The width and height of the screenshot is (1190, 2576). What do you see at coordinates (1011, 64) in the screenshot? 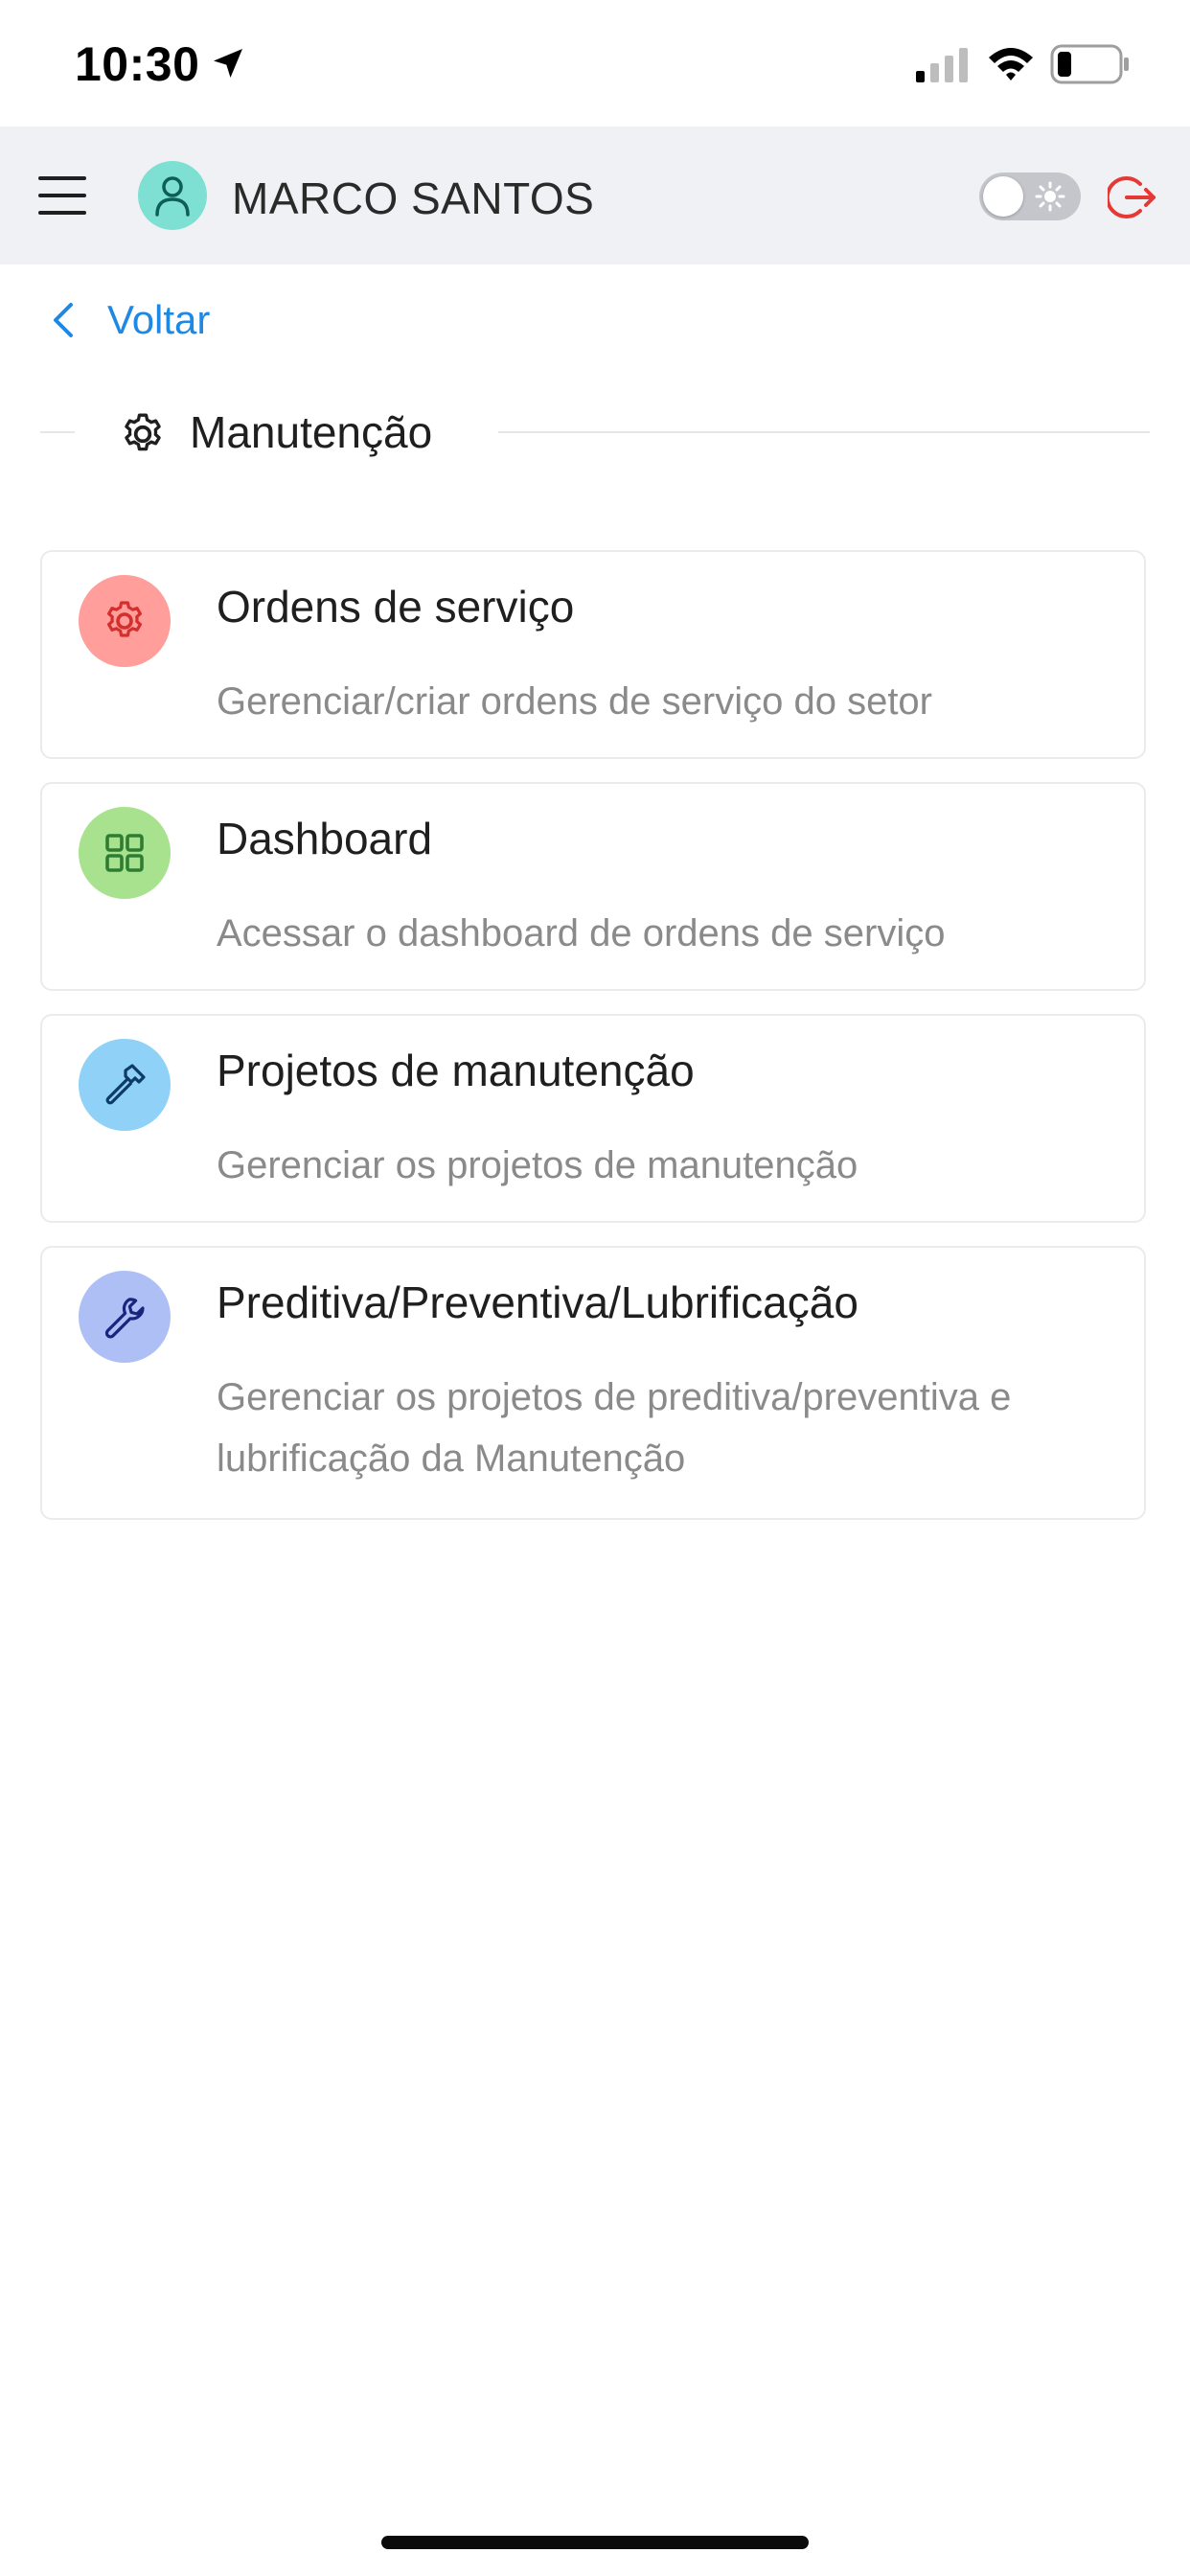
I see `wifi-icon` at bounding box center [1011, 64].